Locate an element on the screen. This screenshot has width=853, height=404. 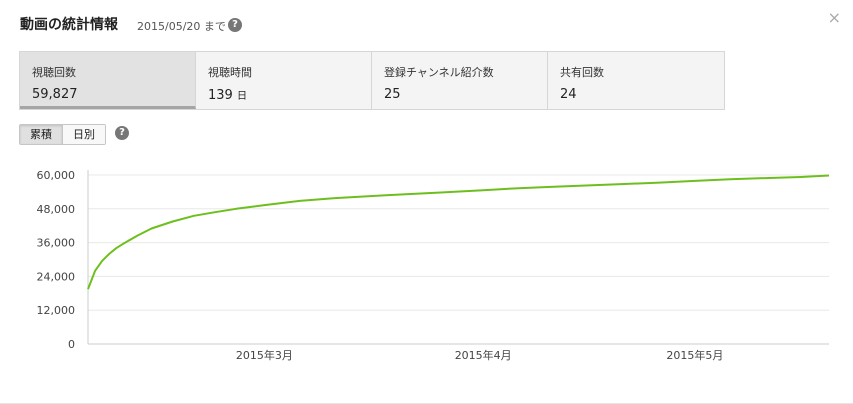
y-tick-label: 60,000 is located at coordinates (56, 175).